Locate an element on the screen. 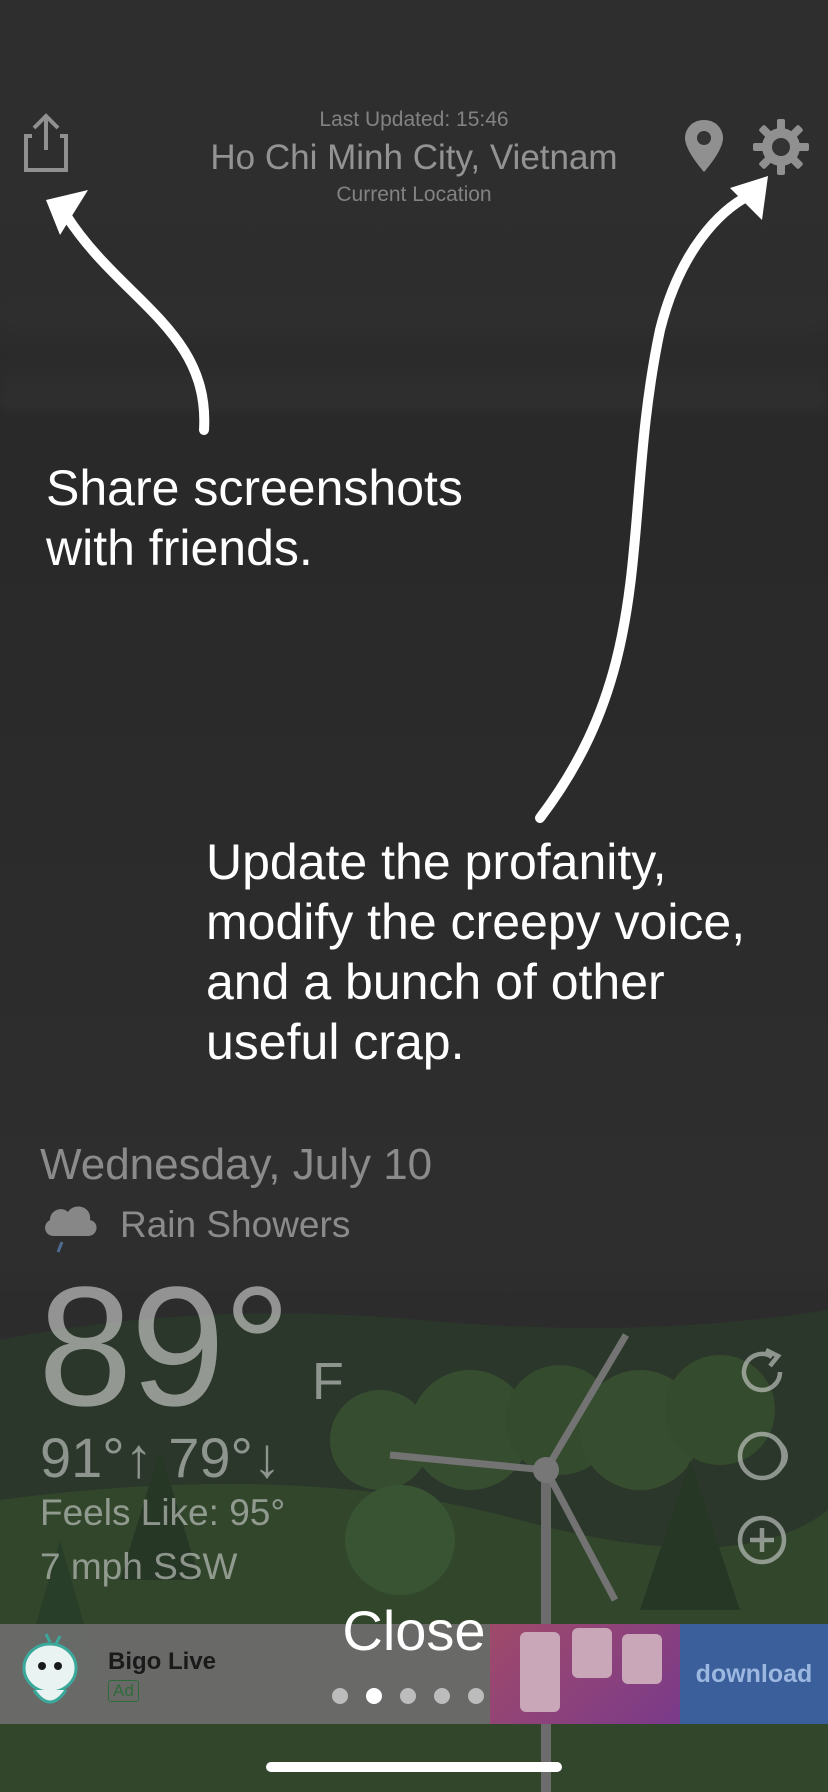 The height and width of the screenshot is (1792, 828). page-dot-active is located at coordinates (374, 1696).